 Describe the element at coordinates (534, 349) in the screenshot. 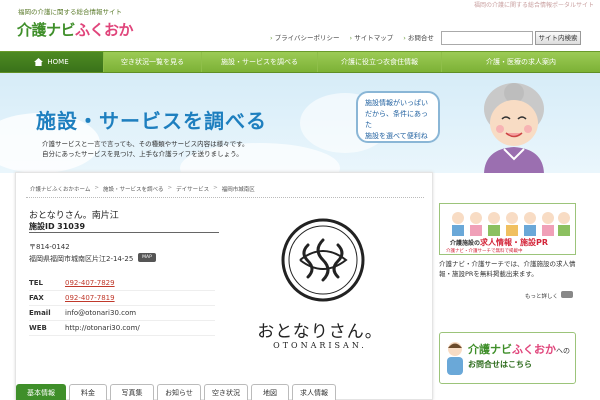

I see `contact-banner-brand-accent: ふくおか` at that location.